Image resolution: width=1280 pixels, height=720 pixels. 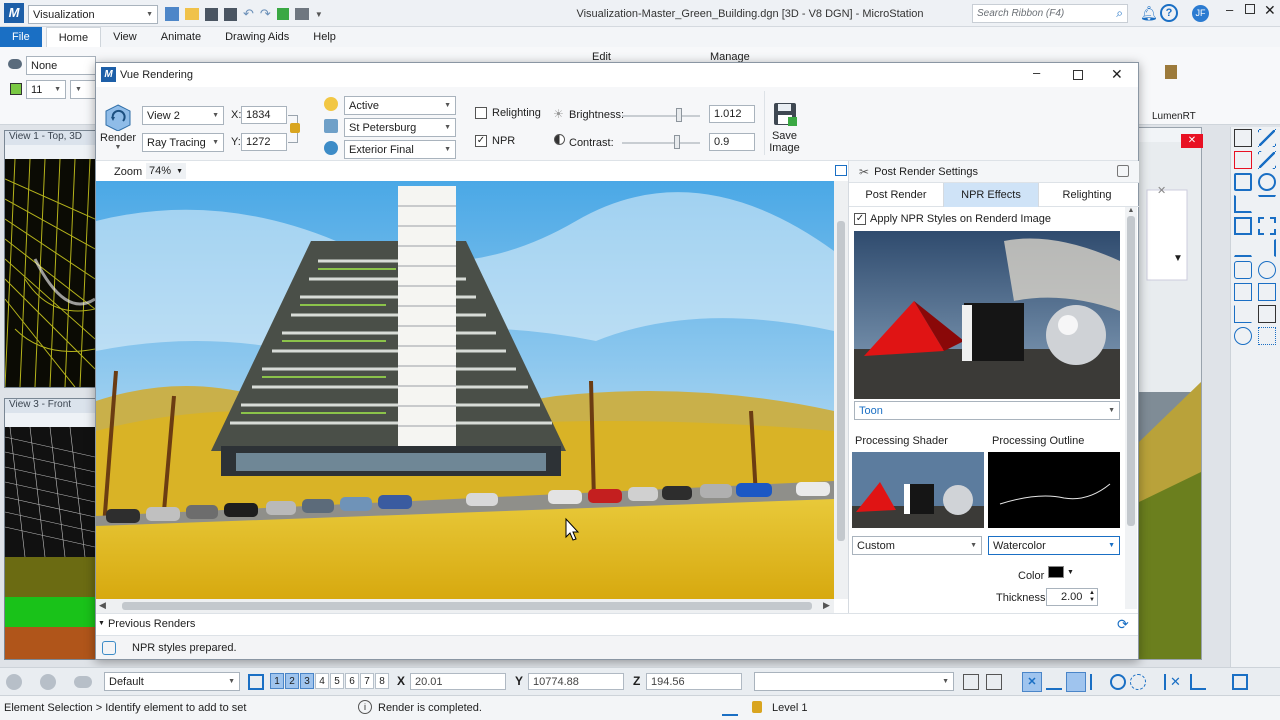 What do you see at coordinates (1267, 270) in the screenshot?
I see `rotate-icon` at bounding box center [1267, 270].